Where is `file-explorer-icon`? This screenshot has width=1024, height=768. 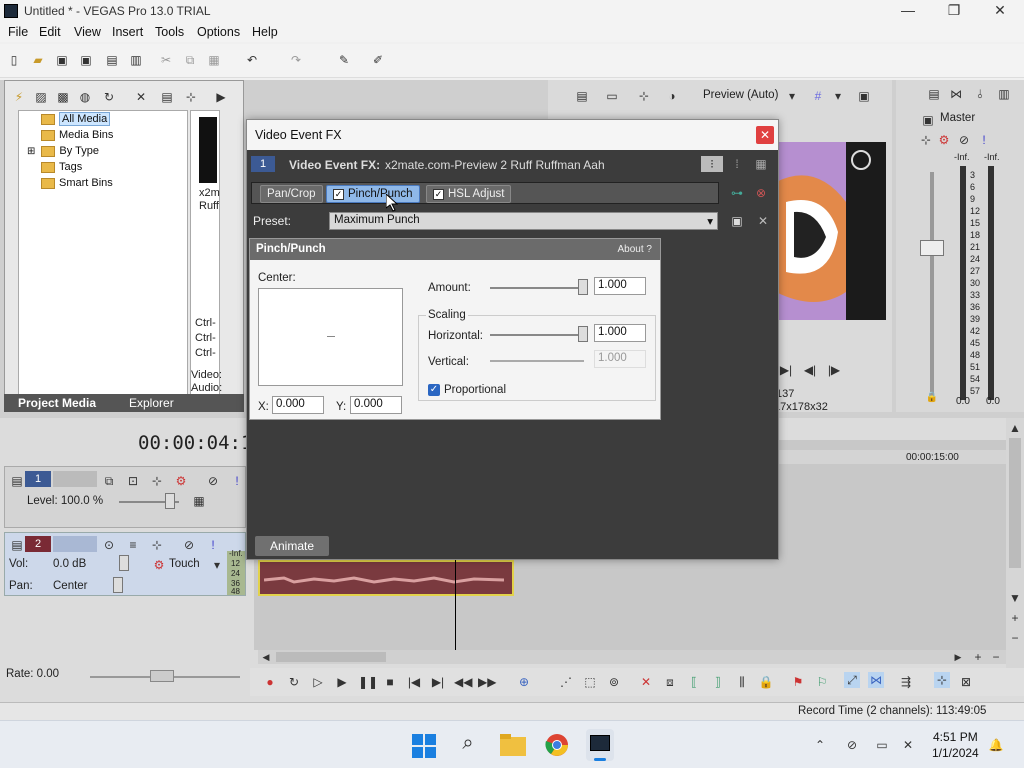 file-explorer-icon is located at coordinates (513, 745).